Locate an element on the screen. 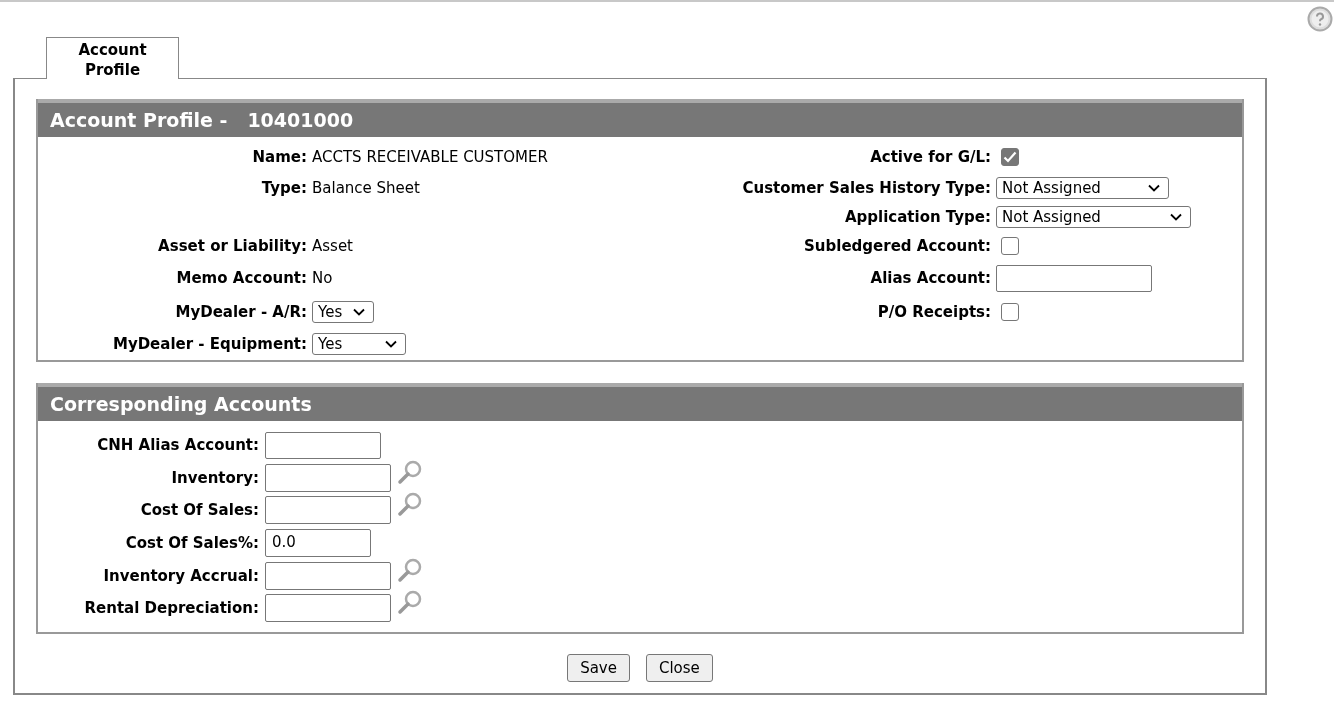 Image resolution: width=1334 pixels, height=709 pixels. action-button: Save is located at coordinates (598, 667).